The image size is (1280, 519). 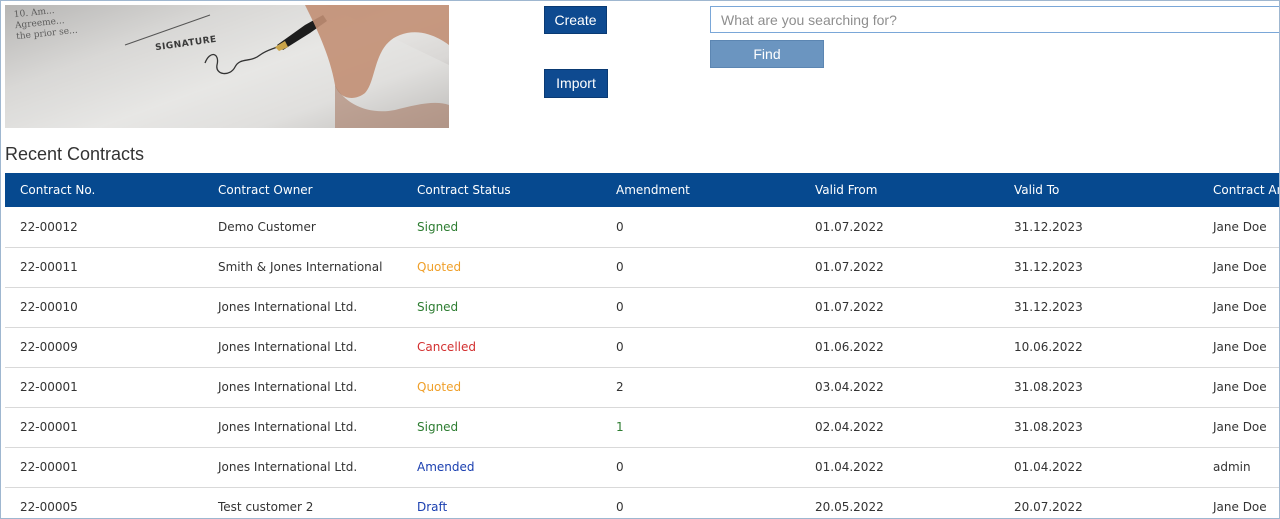 What do you see at coordinates (432, 507) in the screenshot?
I see `contract-status-cell: Draft` at bounding box center [432, 507].